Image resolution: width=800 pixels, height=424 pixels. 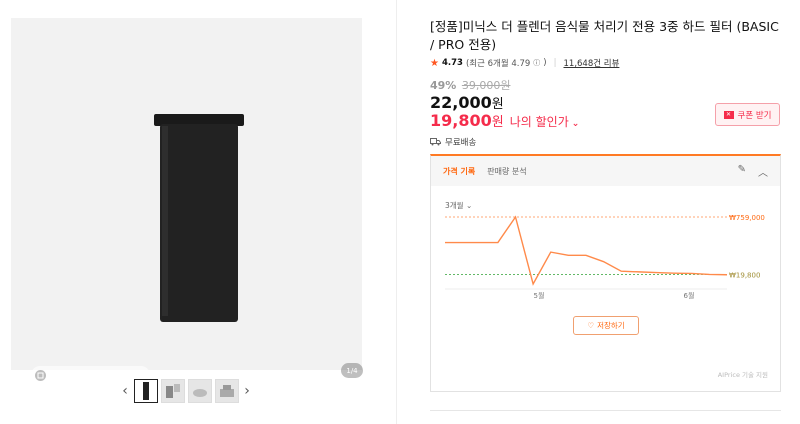 What do you see at coordinates (498, 64) in the screenshot?
I see `rating-recent: (최근 6개월 4.79` at bounding box center [498, 64].